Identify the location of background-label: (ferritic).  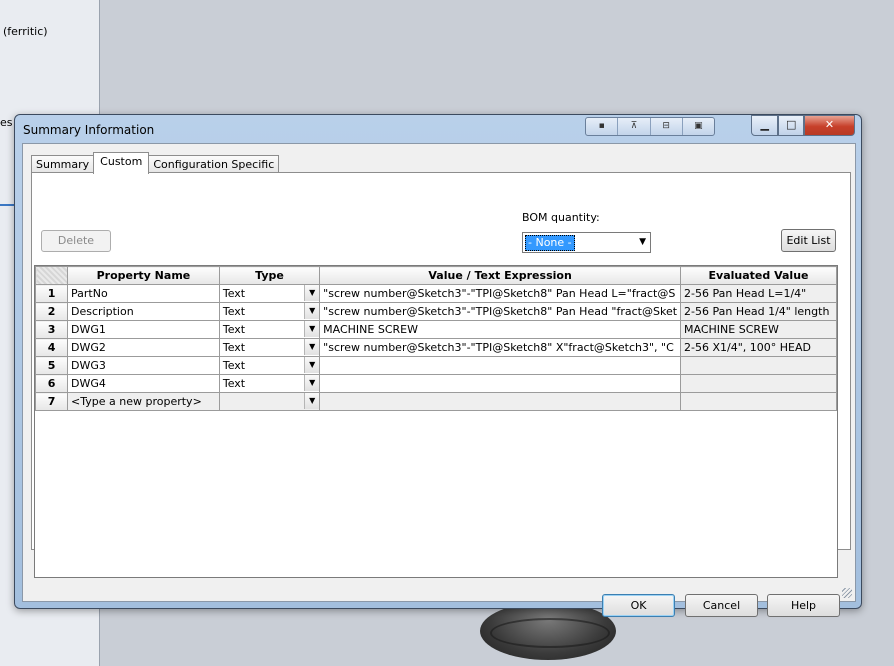
(25, 31).